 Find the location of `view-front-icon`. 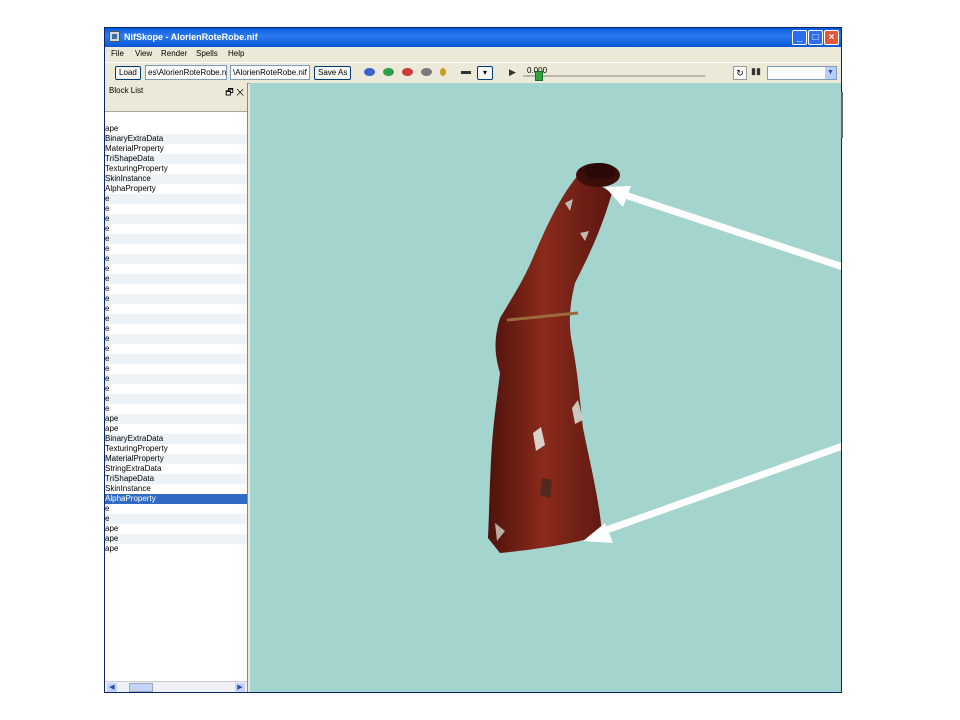

view-front-icon is located at coordinates (369, 72).